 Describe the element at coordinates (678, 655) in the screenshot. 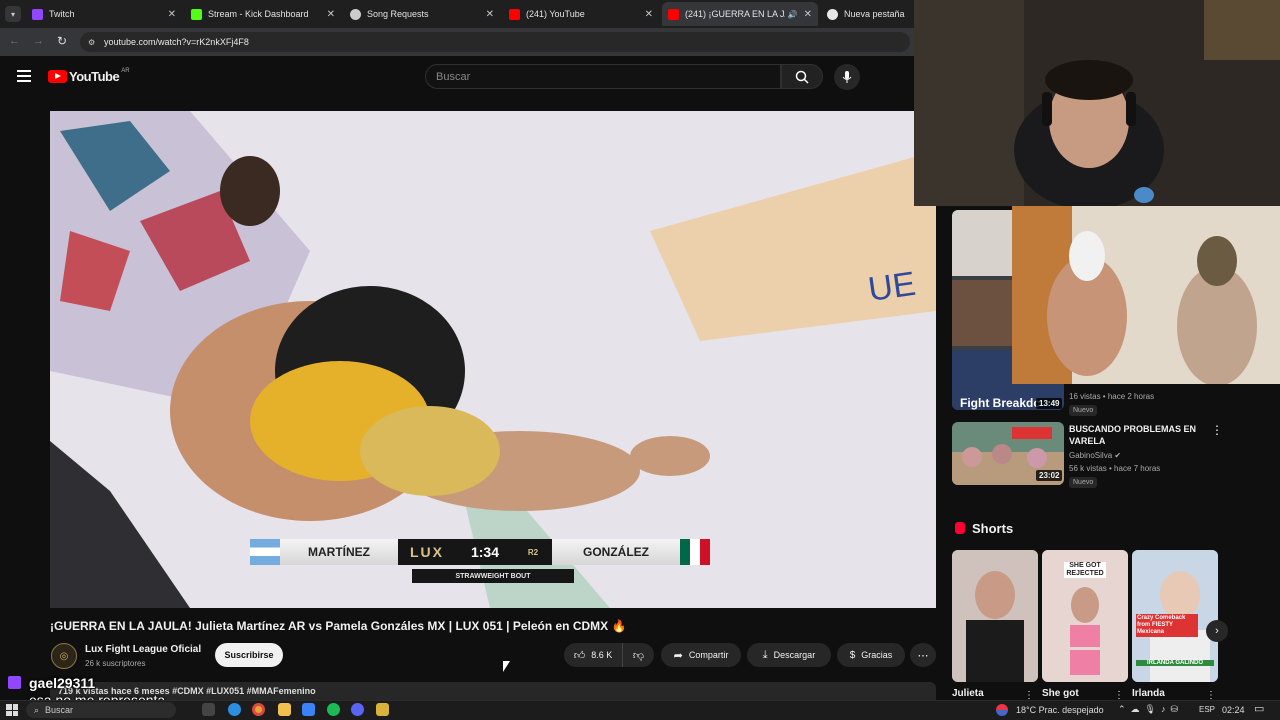

I see `share-icon: ➦` at that location.